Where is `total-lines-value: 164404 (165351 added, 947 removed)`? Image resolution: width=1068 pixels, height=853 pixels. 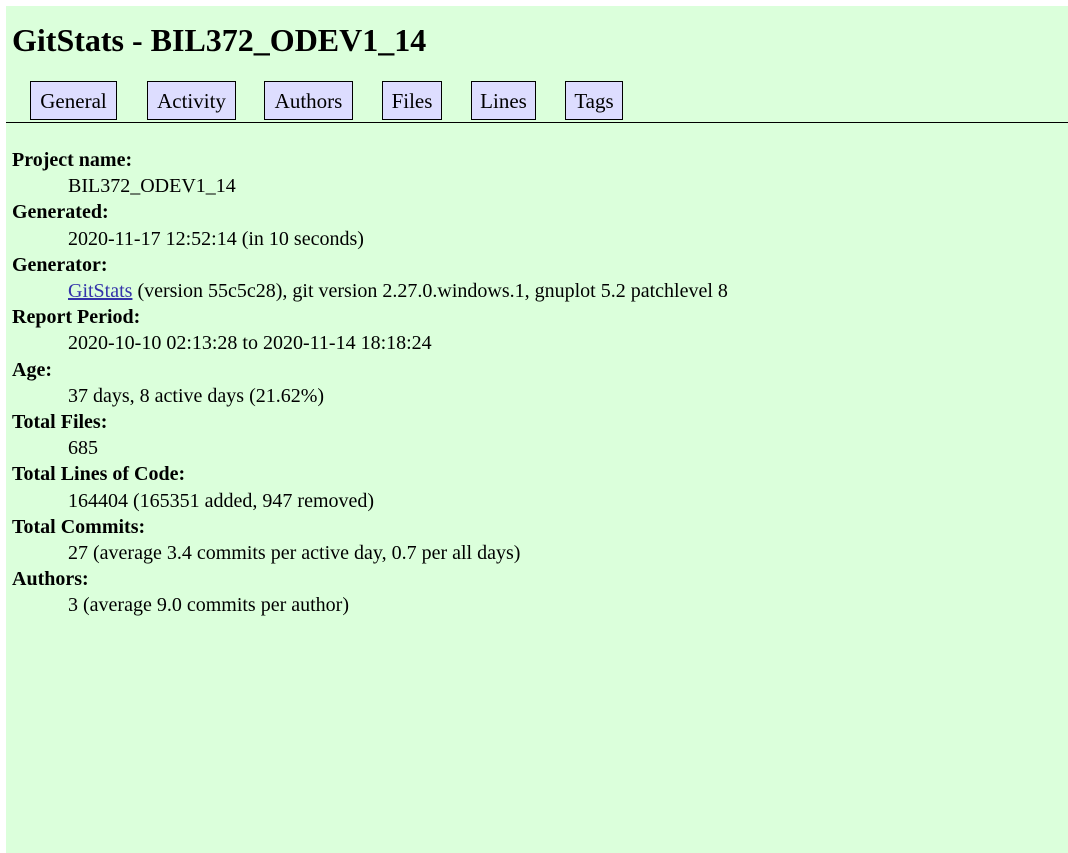 total-lines-value: 164404 (165351 added, 947 removed) is located at coordinates (221, 500).